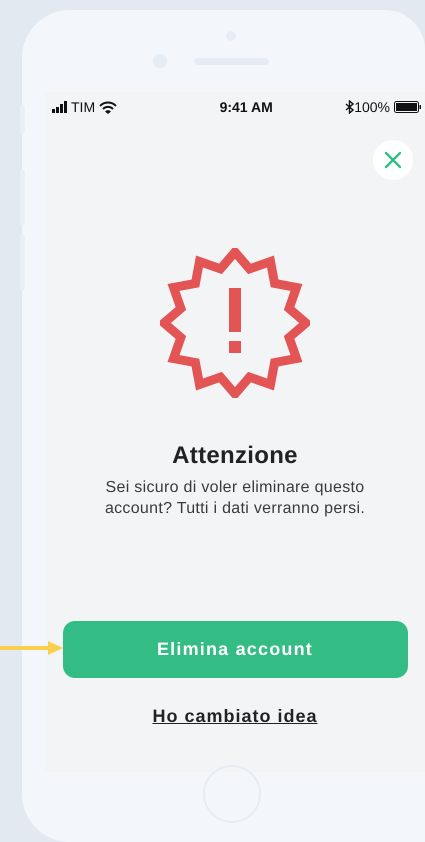  I want to click on wifi-icon, so click(108, 107).